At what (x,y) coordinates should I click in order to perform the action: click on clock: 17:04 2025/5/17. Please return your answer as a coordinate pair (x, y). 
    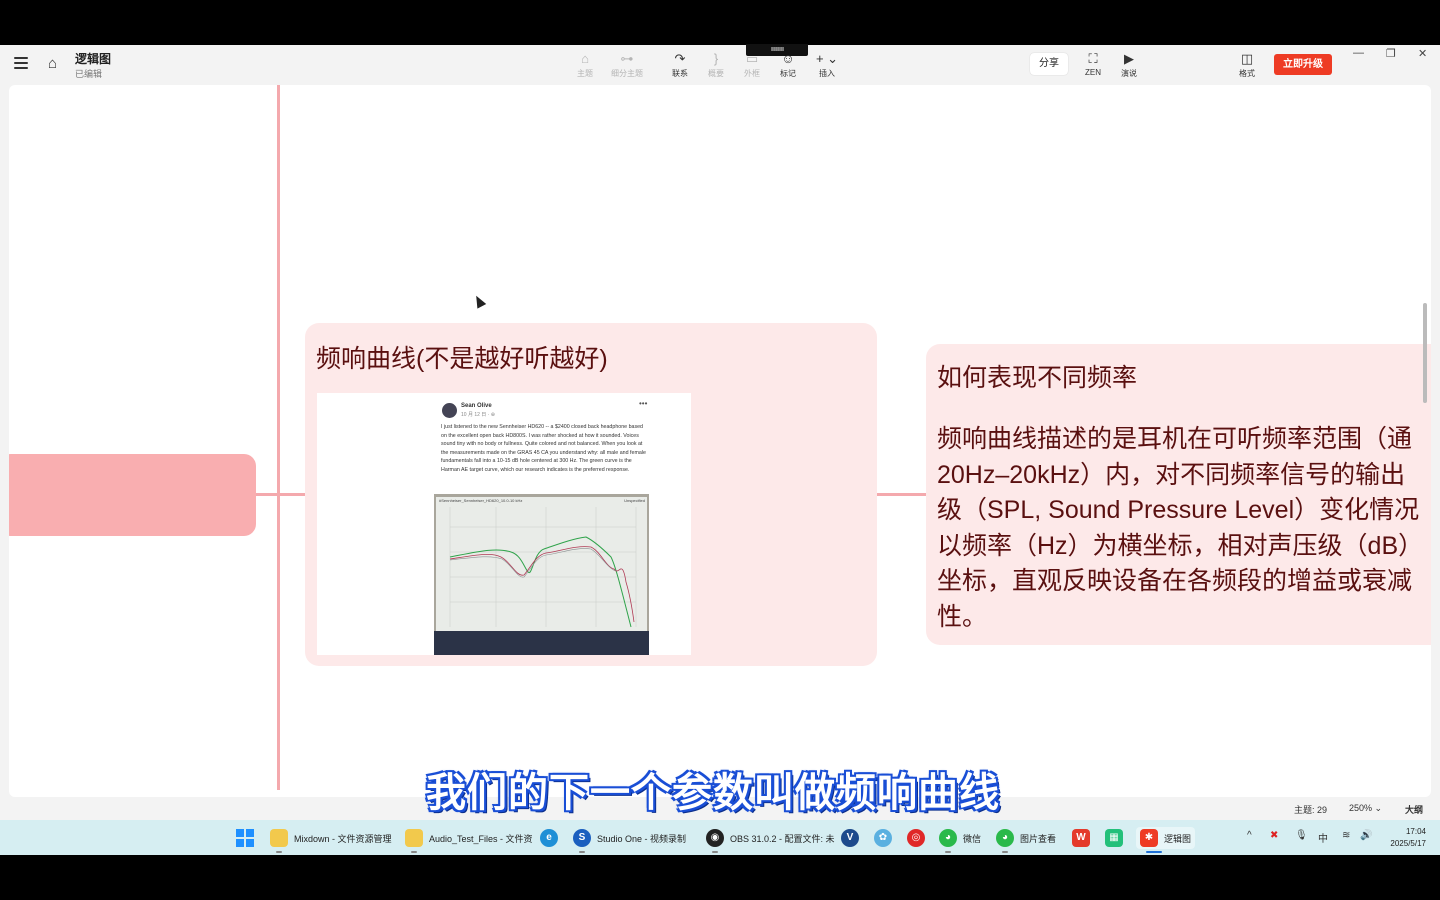
    Looking at the image, I should click on (1405, 838).